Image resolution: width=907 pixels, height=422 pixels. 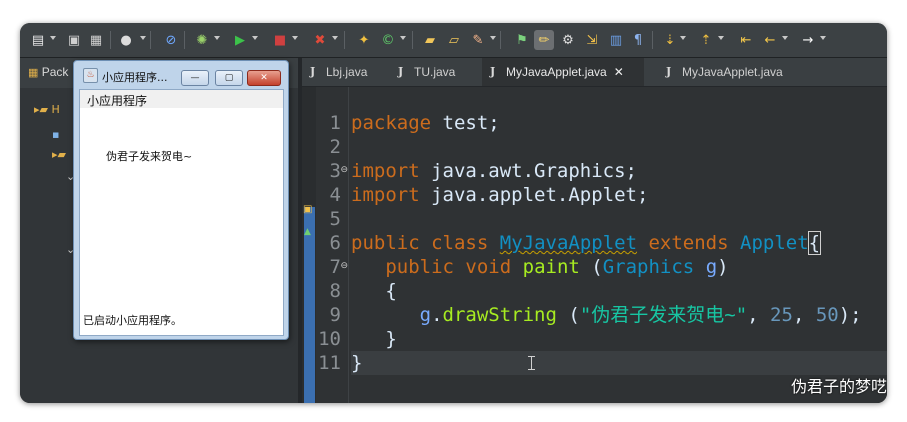 I want to click on code-line-9: g.drawString ("伪君子发来贺电~", 25, 50);, so click(x=640, y=315).